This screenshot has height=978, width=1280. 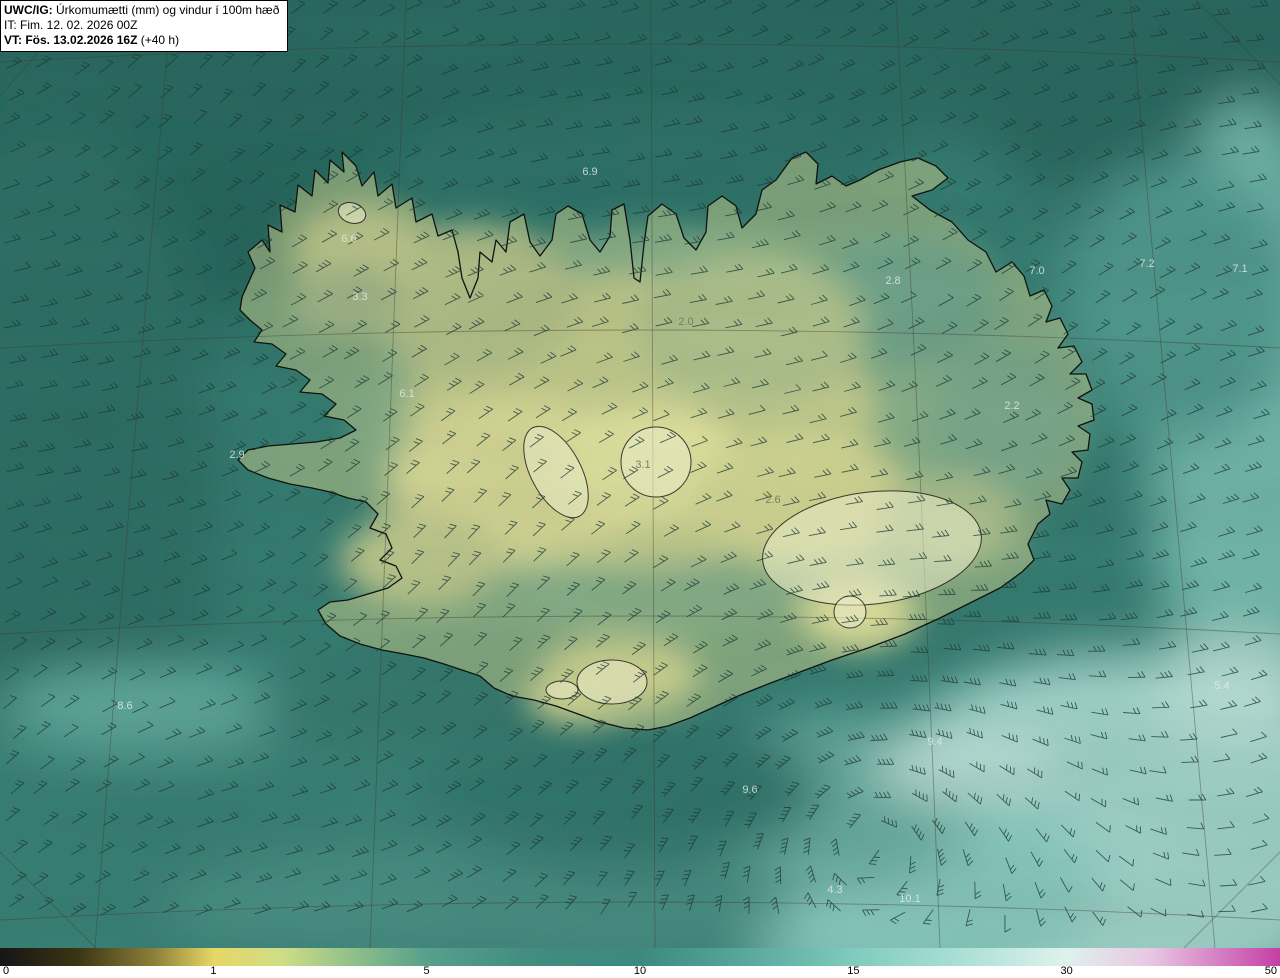 What do you see at coordinates (71, 25) in the screenshot?
I see `init-time-line: IT: Fim. 12. 02. 2026 00Z` at bounding box center [71, 25].